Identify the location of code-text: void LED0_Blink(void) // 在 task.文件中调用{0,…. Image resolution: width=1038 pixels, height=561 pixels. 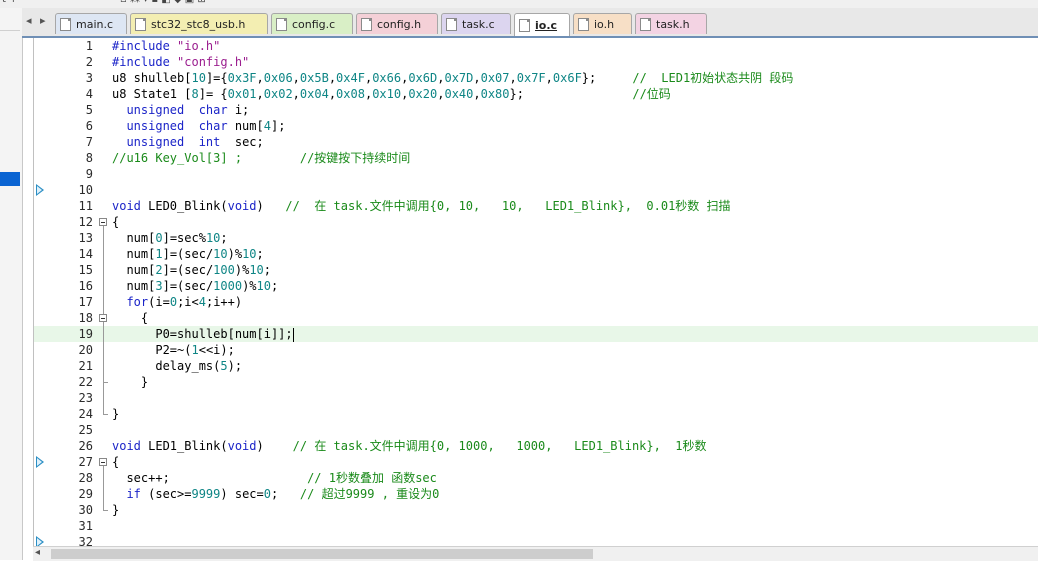
(421, 206).